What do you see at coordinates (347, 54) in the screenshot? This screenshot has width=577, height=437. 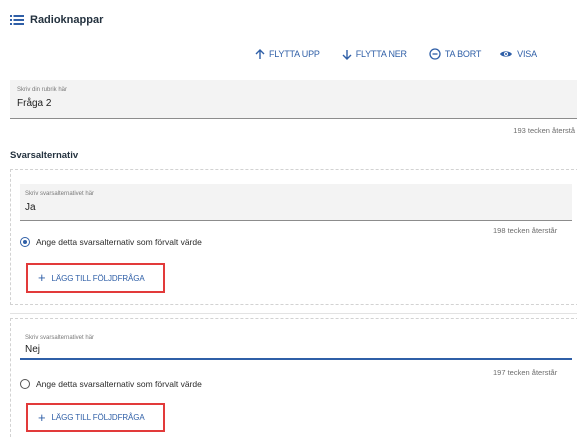 I see `arrow-down-icon` at bounding box center [347, 54].